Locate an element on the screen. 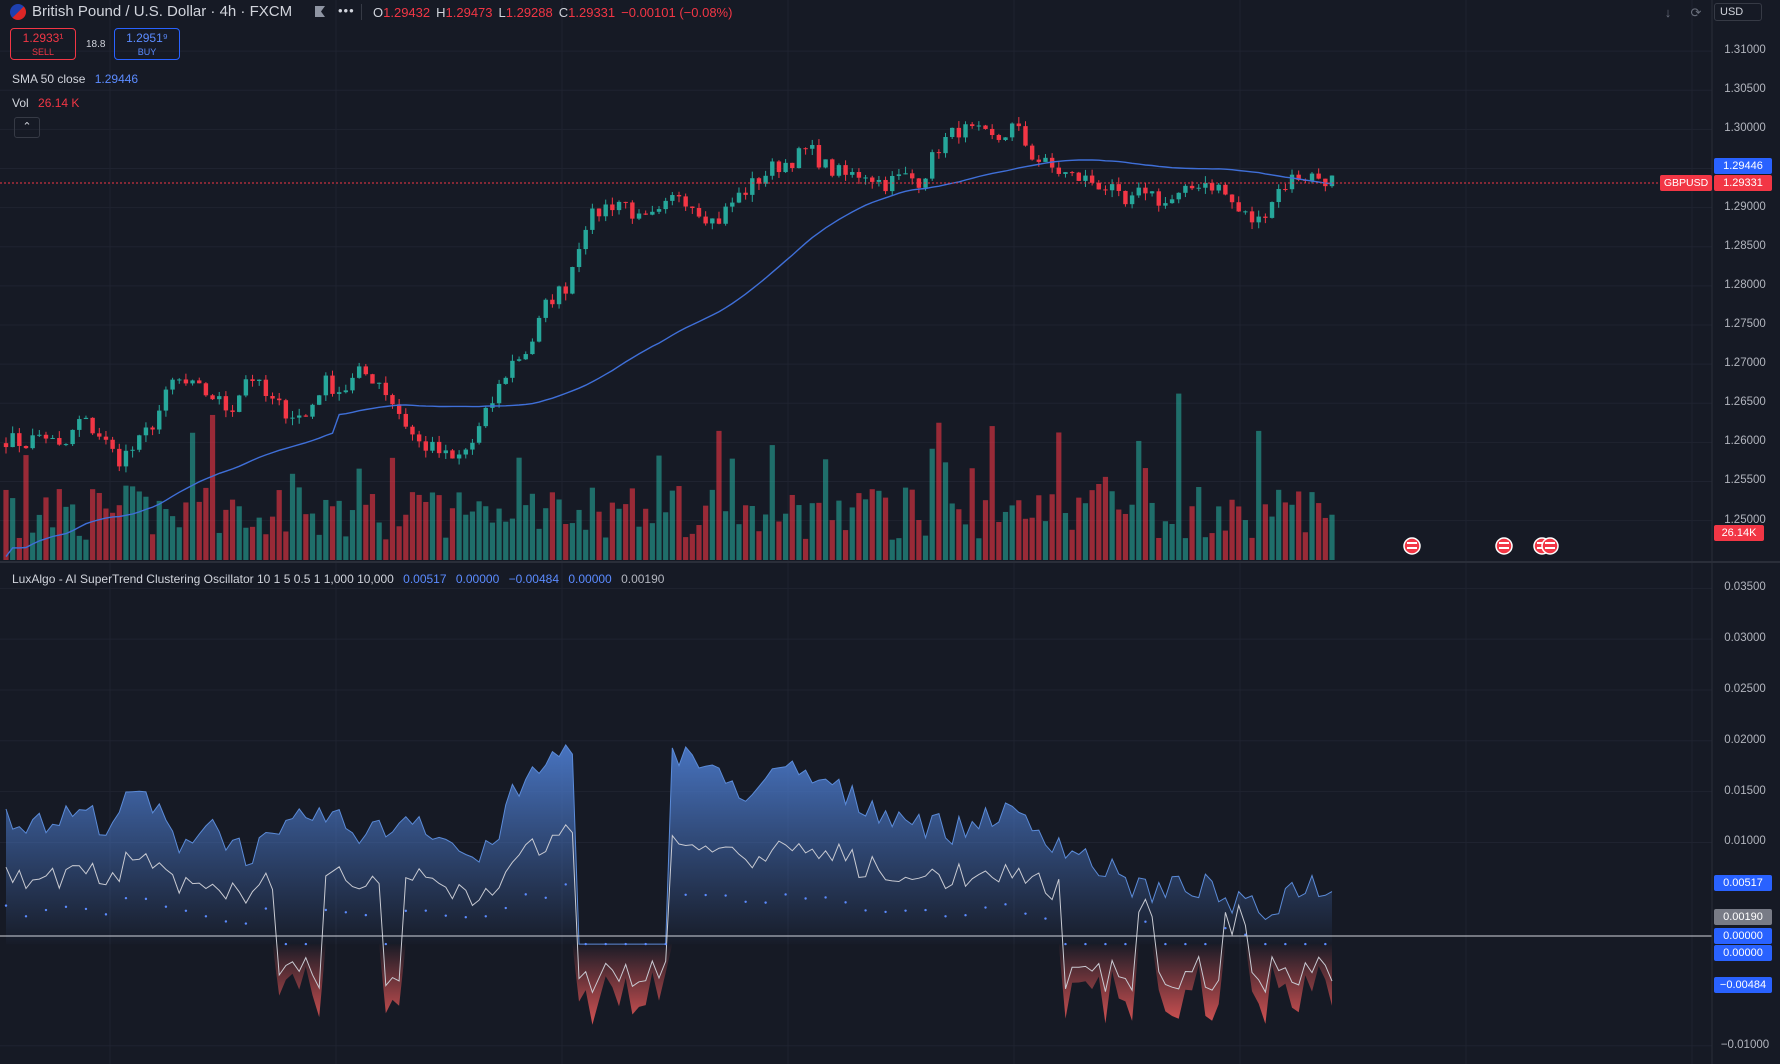 This screenshot has height=1064, width=1780. more-icon: ••• is located at coordinates (346, 10).